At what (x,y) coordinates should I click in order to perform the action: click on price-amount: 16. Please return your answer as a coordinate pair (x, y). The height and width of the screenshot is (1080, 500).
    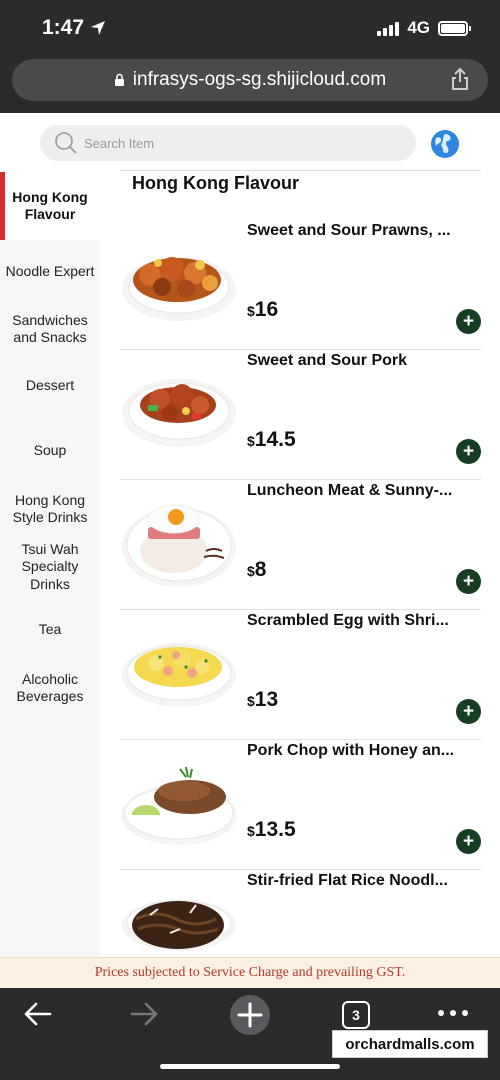
    Looking at the image, I should click on (266, 309).